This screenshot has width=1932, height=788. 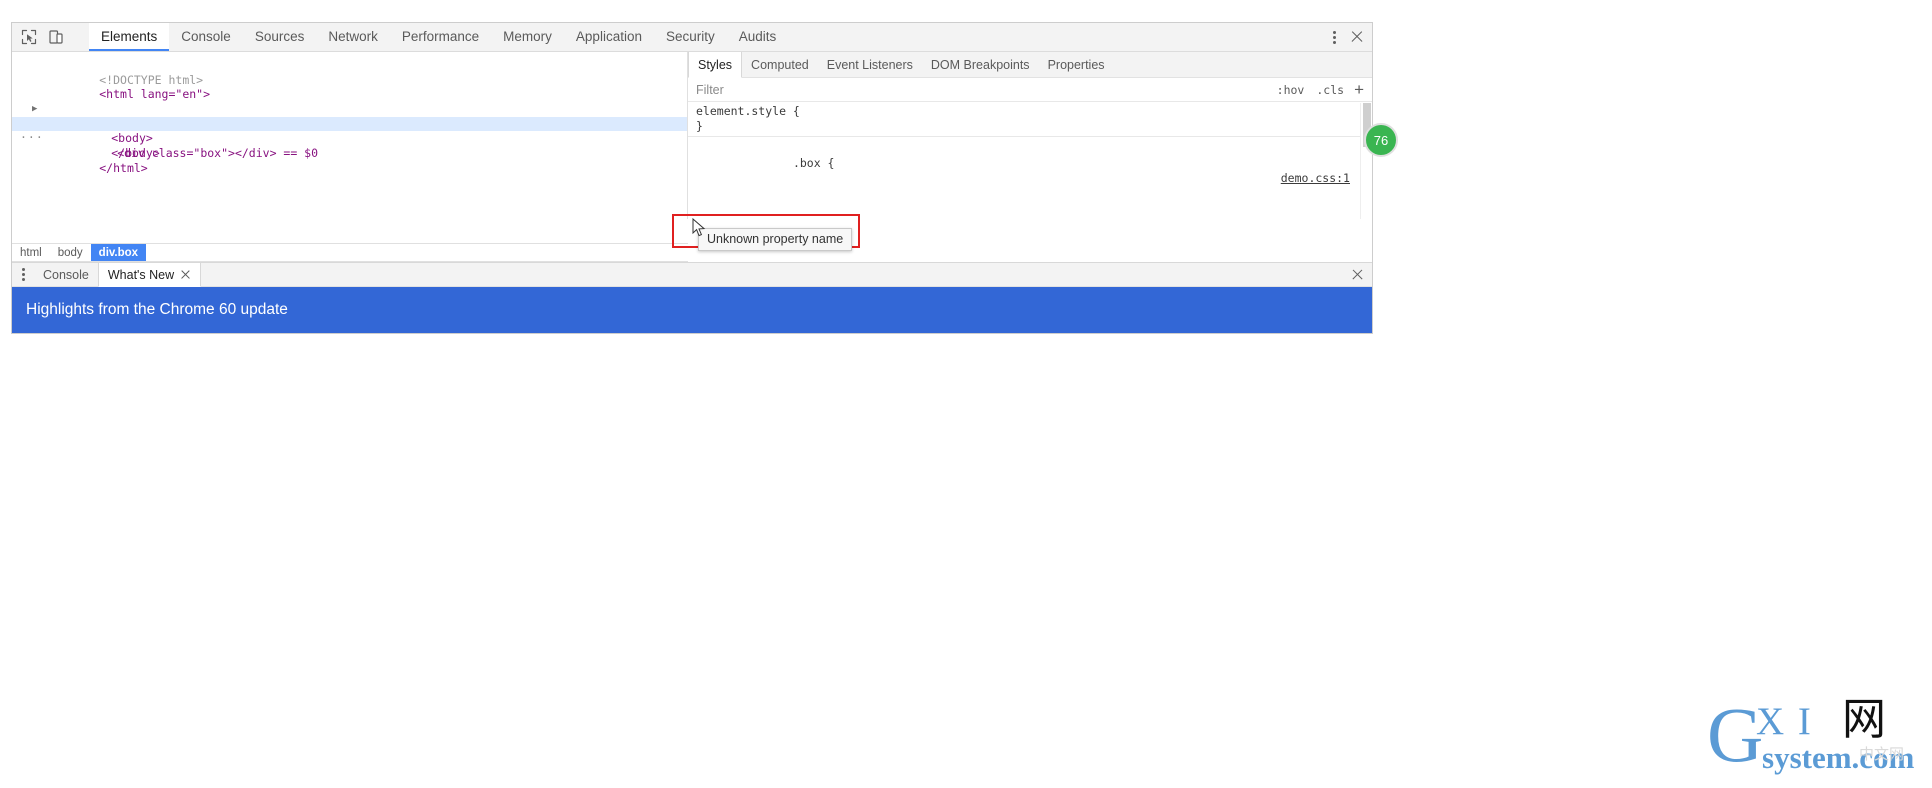 I want to click on tab-network: Network, so click(x=353, y=37).